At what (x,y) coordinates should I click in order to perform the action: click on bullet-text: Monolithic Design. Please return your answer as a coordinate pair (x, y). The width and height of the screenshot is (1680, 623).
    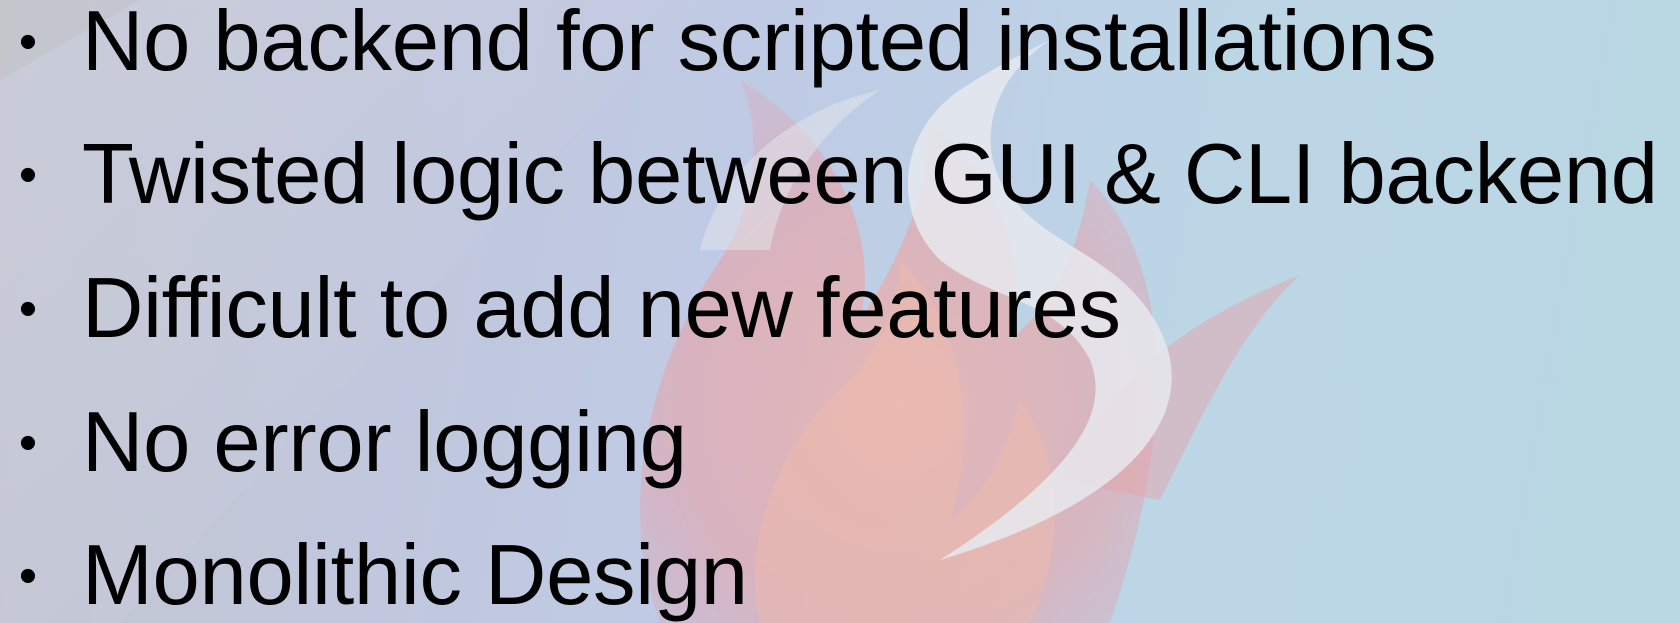
    Looking at the image, I should click on (415, 575).